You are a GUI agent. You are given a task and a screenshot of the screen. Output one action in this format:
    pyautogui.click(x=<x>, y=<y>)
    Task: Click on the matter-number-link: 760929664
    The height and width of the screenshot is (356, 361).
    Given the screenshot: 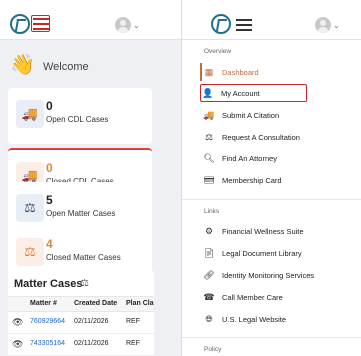 What is the action you would take?
    pyautogui.click(x=47, y=321)
    